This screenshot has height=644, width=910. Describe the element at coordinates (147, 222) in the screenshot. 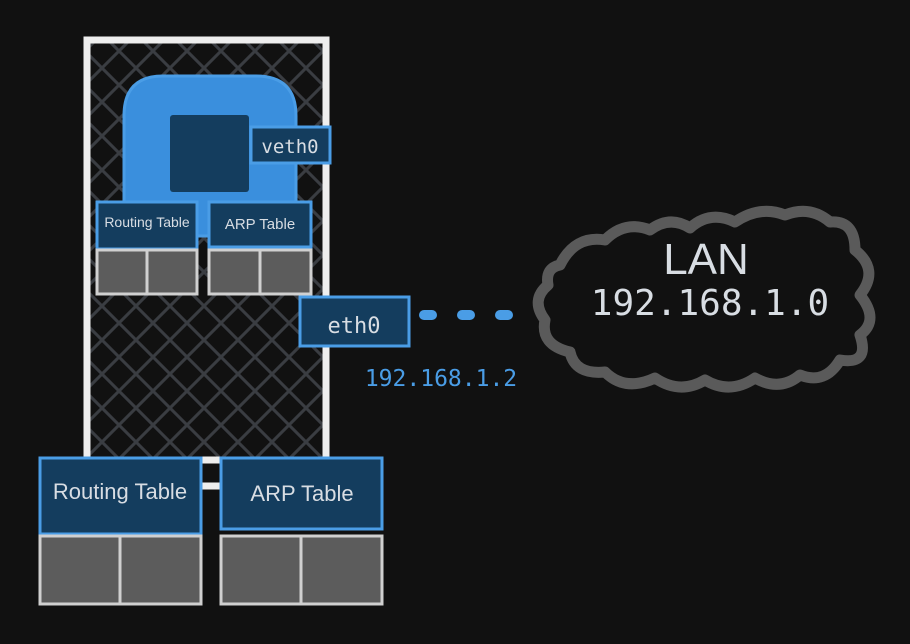

I see `namespace-routing-table-label: Routing Table` at that location.